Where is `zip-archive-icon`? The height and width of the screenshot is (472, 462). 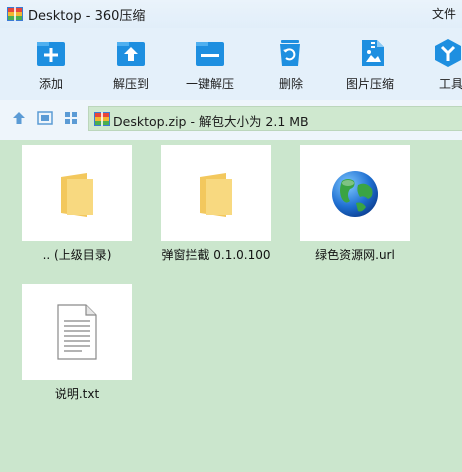
zip-archive-icon is located at coordinates (102, 119).